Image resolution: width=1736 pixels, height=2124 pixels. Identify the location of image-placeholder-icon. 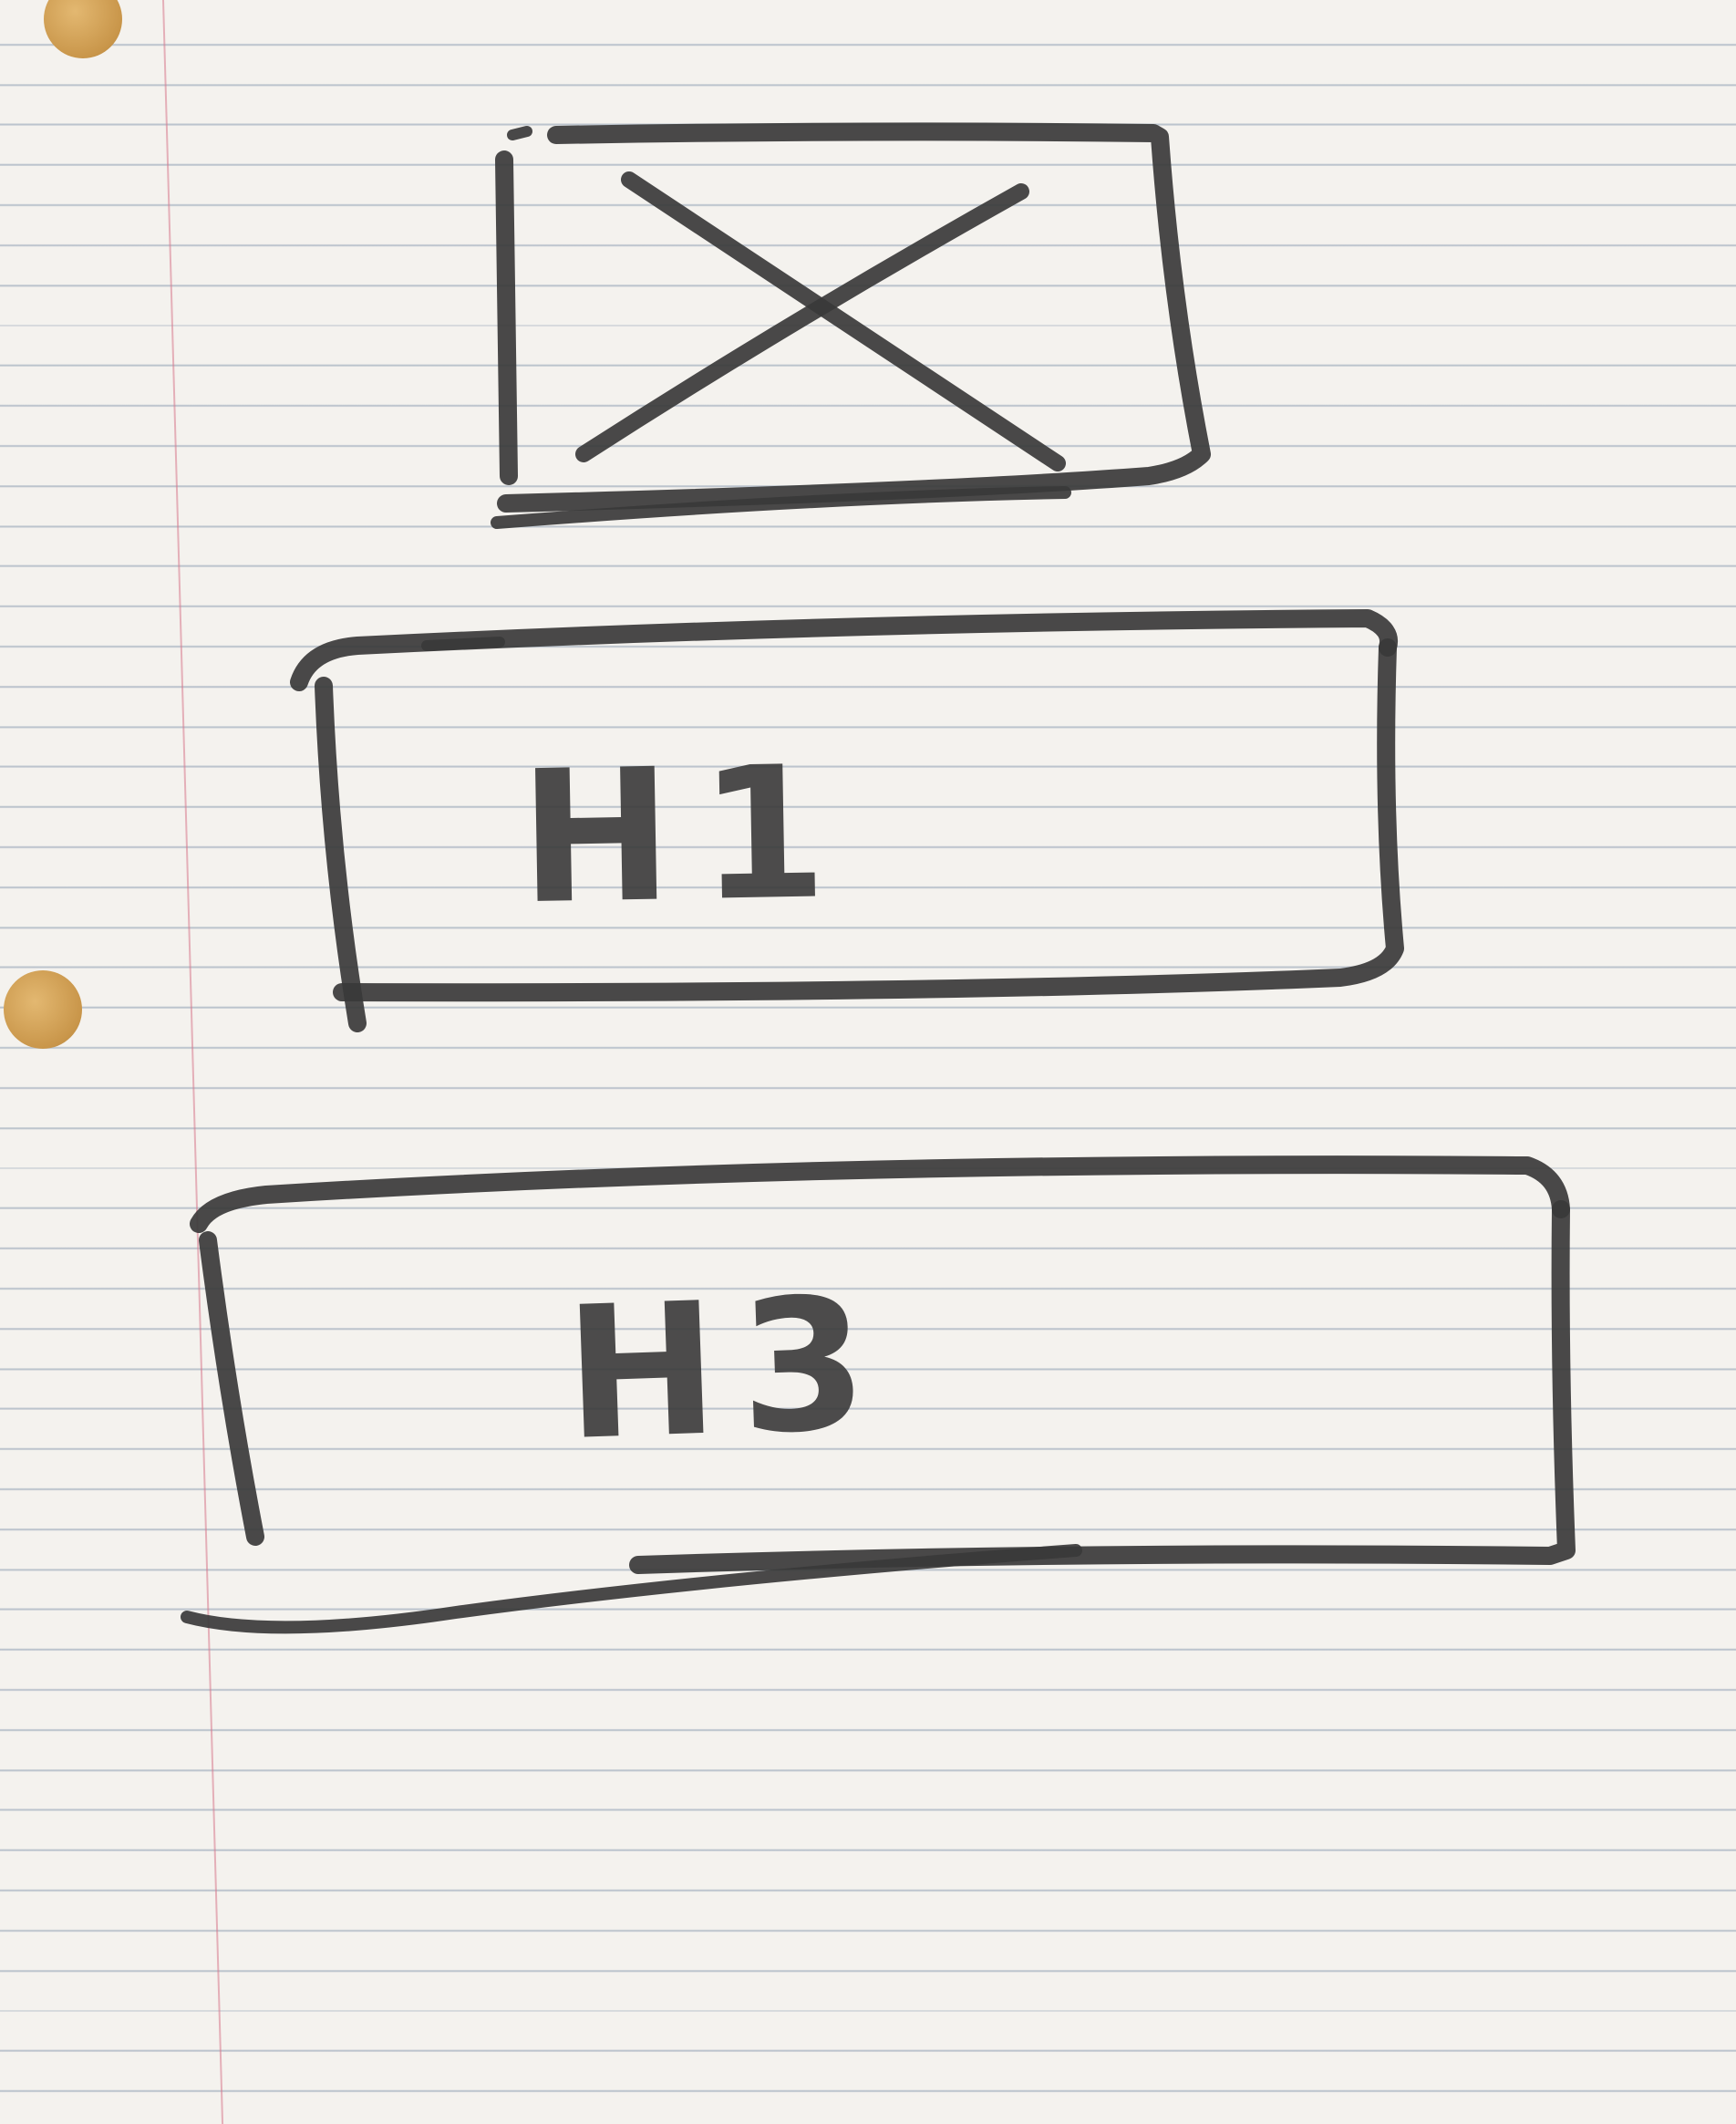
(851, 325).